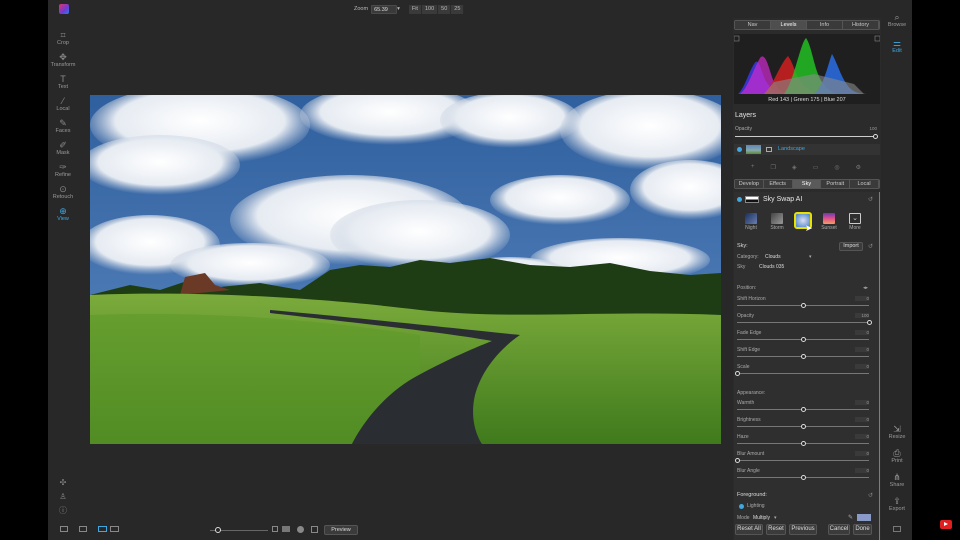  What do you see at coordinates (114, 529) in the screenshot?
I see `compare-view-icon` at bounding box center [114, 529].